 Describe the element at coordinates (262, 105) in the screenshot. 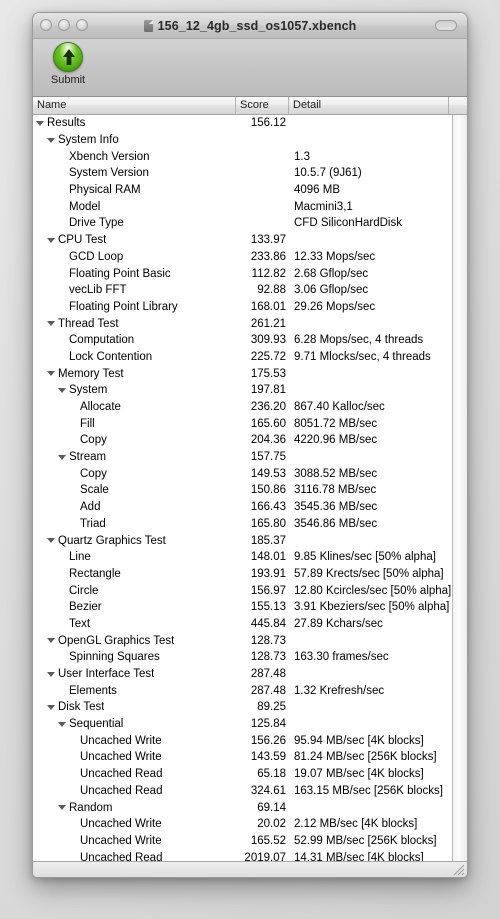

I see `column-header-score: Score` at that location.